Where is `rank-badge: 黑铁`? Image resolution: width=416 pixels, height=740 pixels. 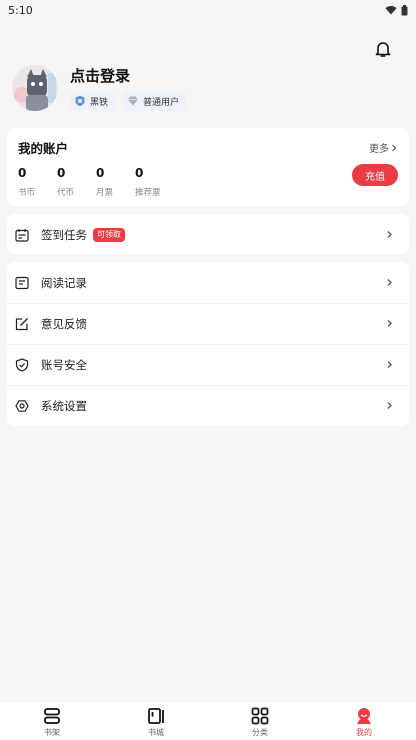 rank-badge: 黑铁 is located at coordinates (93, 101).